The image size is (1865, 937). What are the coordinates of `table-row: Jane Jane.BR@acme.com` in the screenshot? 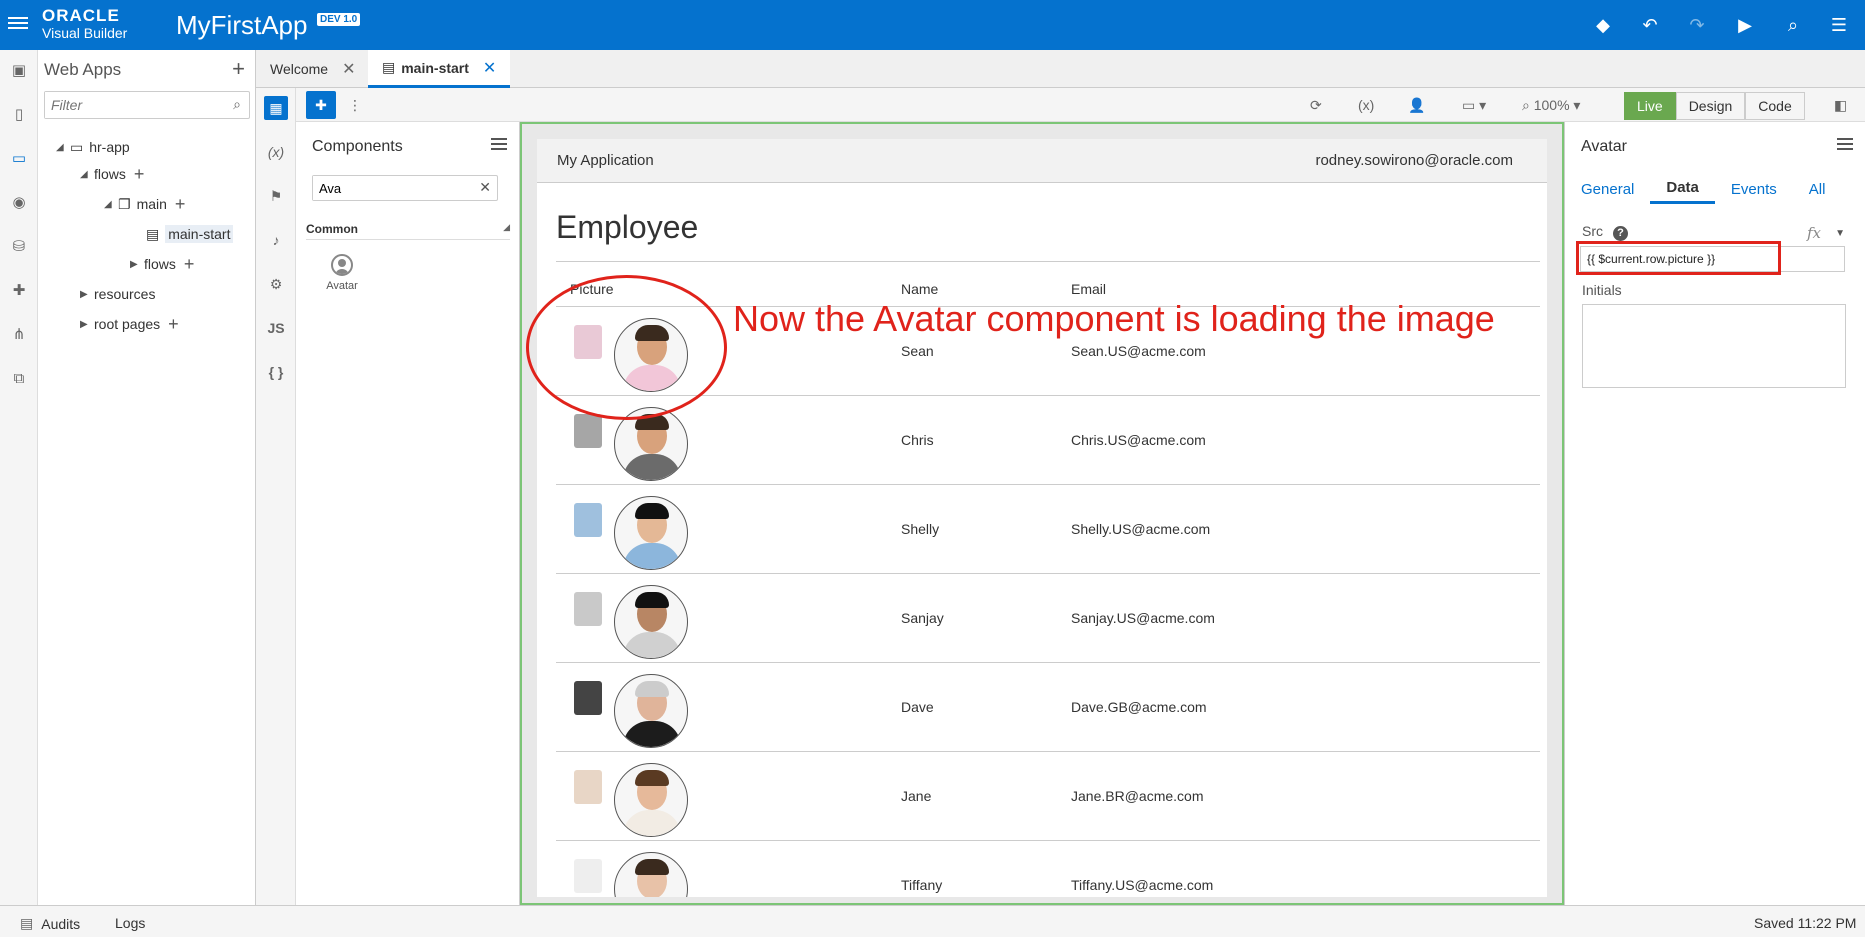 It's located at (1048, 796).